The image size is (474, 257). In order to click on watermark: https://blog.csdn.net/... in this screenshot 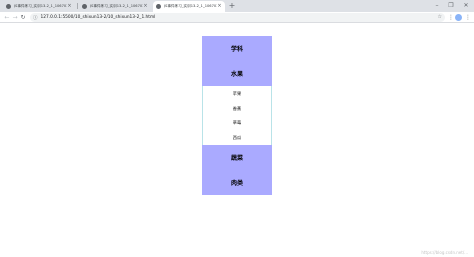, I will do `click(444, 252)`.